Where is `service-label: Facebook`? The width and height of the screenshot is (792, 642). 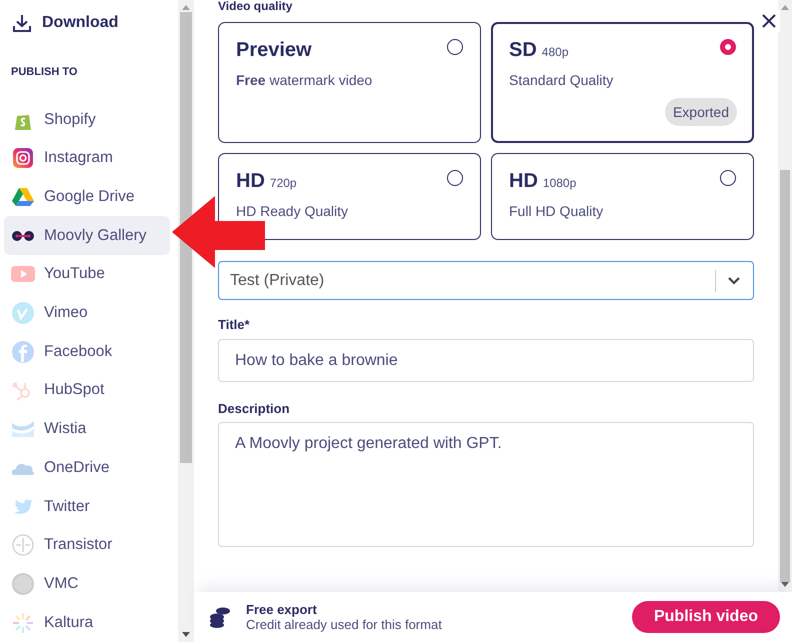 service-label: Facebook is located at coordinates (78, 351).